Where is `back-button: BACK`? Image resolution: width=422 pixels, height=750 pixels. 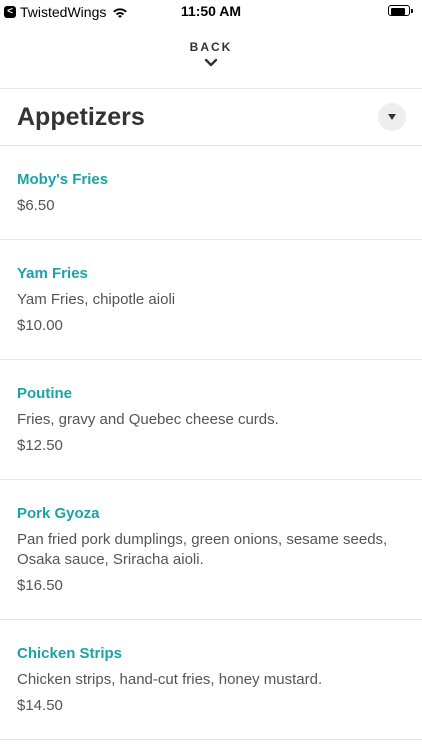
back-button: BACK is located at coordinates (211, 59).